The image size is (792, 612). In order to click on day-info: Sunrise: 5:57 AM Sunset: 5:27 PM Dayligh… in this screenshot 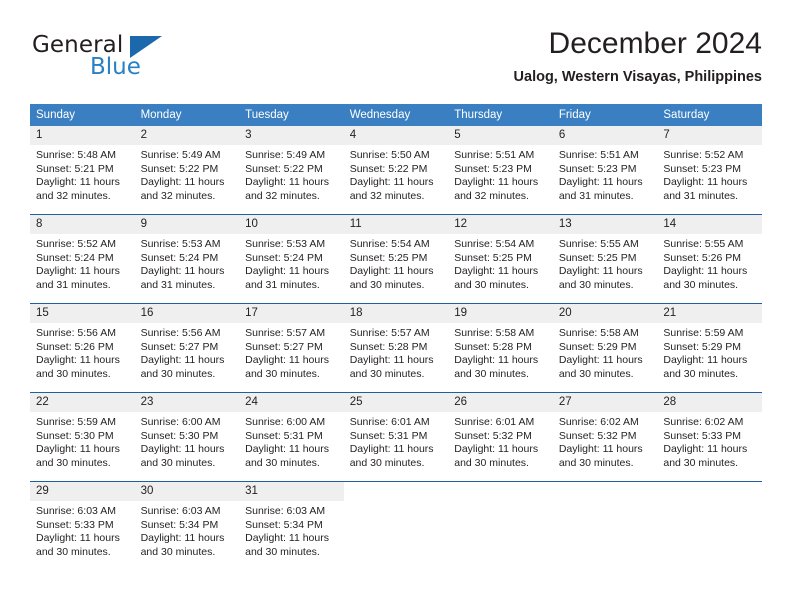, I will do `click(291, 352)`.